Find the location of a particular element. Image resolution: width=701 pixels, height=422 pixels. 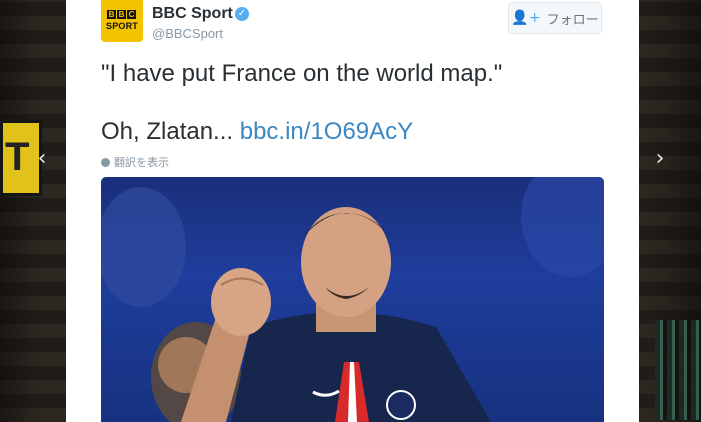

follow-button-label: フォロー is located at coordinates (572, 19).